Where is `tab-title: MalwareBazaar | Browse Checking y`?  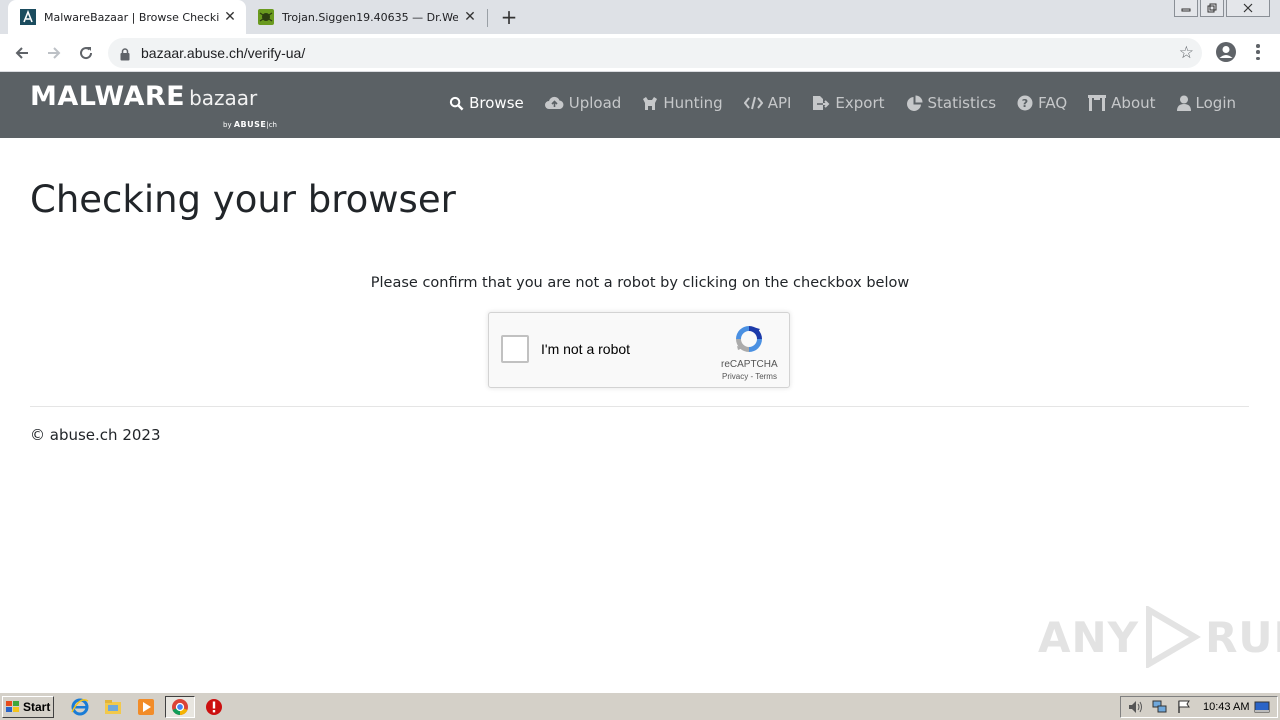
tab-title: MalwareBazaar | Browse Checking y is located at coordinates (132, 17).